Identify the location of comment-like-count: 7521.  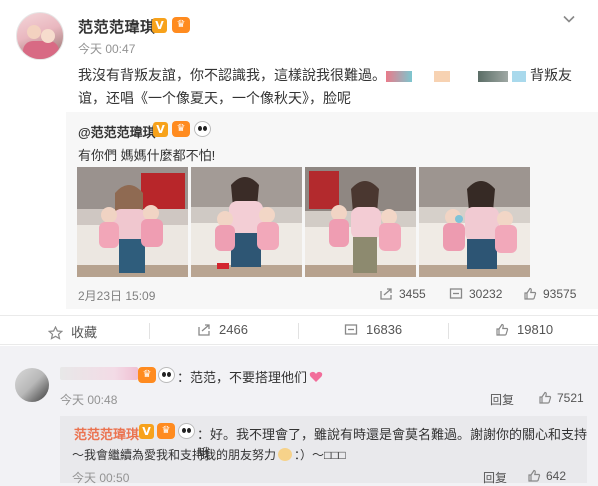
(570, 398).